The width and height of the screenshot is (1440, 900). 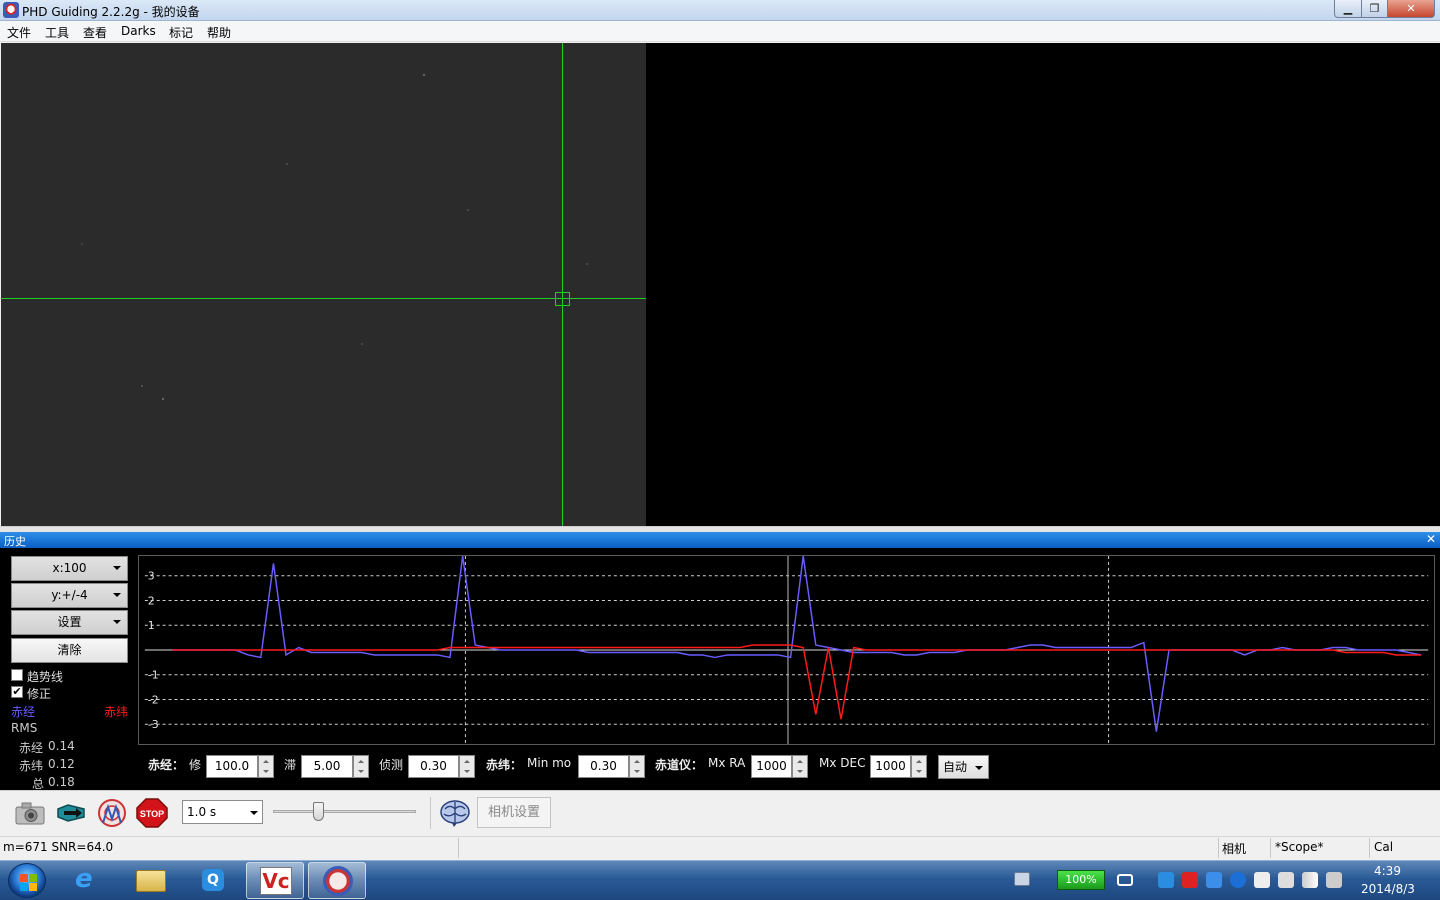 What do you see at coordinates (153, 699) in the screenshot?
I see `y-tick-label: -2` at bounding box center [153, 699].